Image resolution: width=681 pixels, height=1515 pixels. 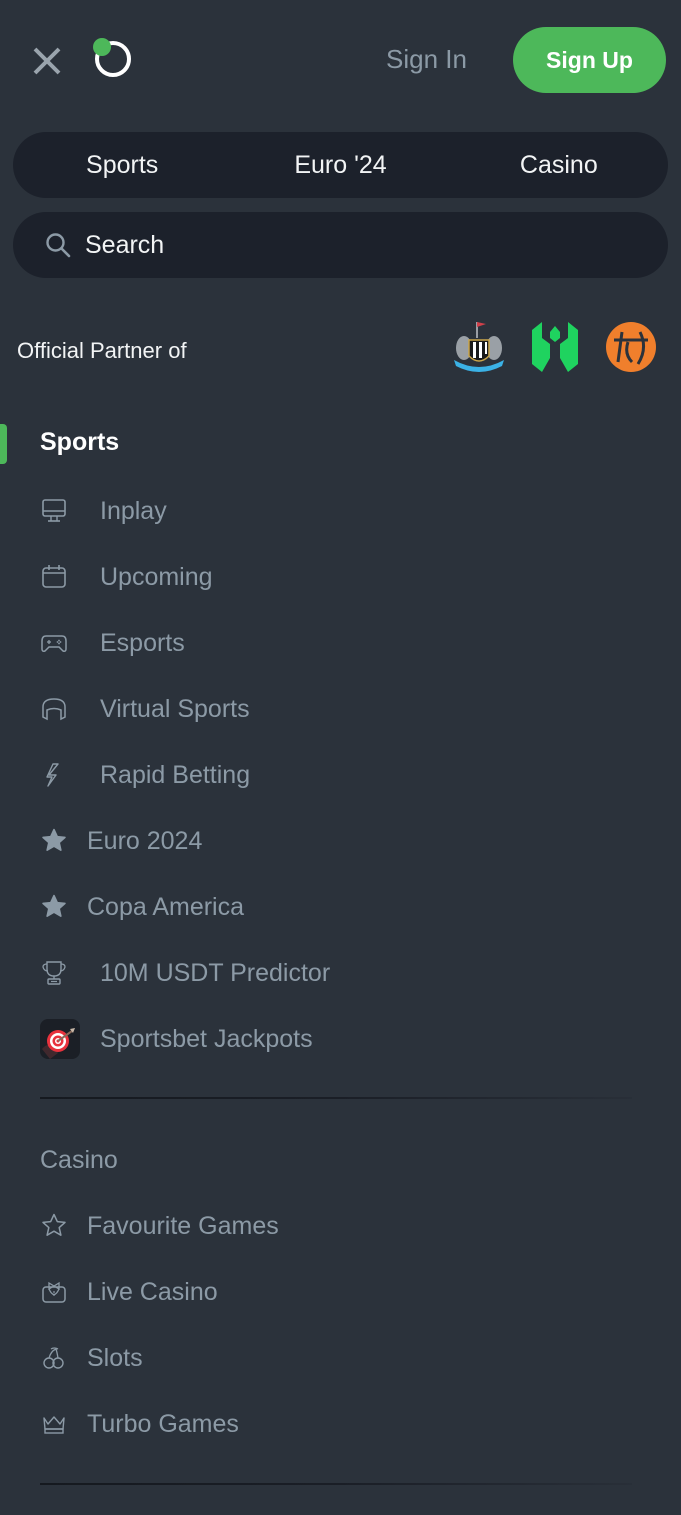 I want to click on brand-logo-icon, so click(x=112, y=57).